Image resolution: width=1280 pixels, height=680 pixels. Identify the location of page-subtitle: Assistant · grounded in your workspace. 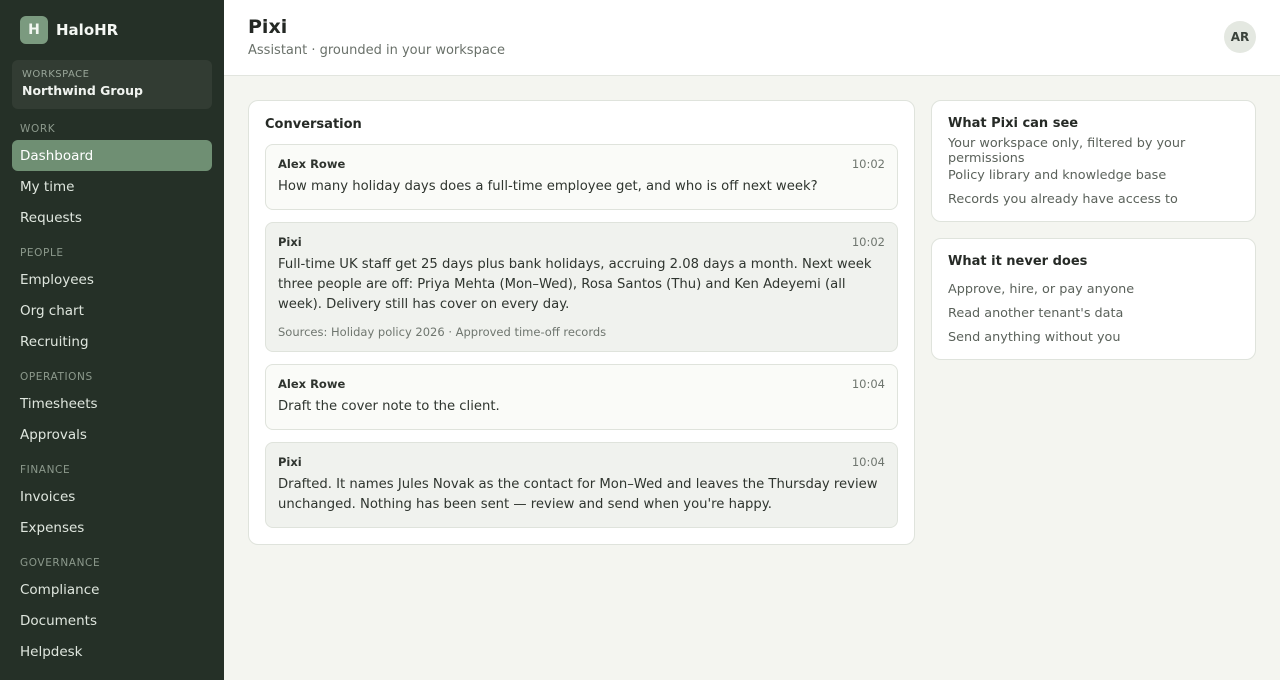
(376, 50).